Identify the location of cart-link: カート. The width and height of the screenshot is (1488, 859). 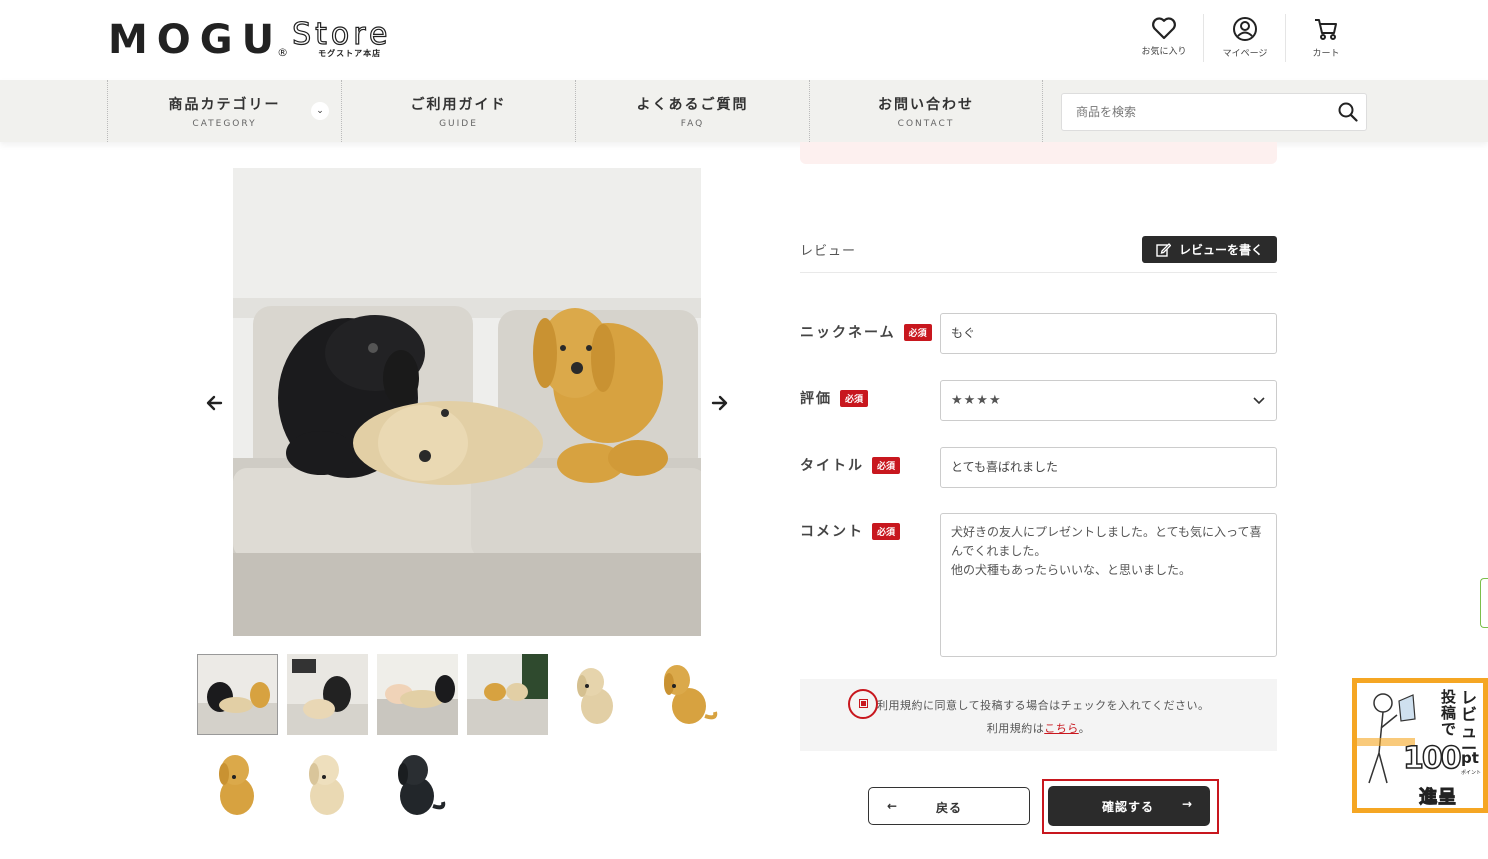
(1326, 37).